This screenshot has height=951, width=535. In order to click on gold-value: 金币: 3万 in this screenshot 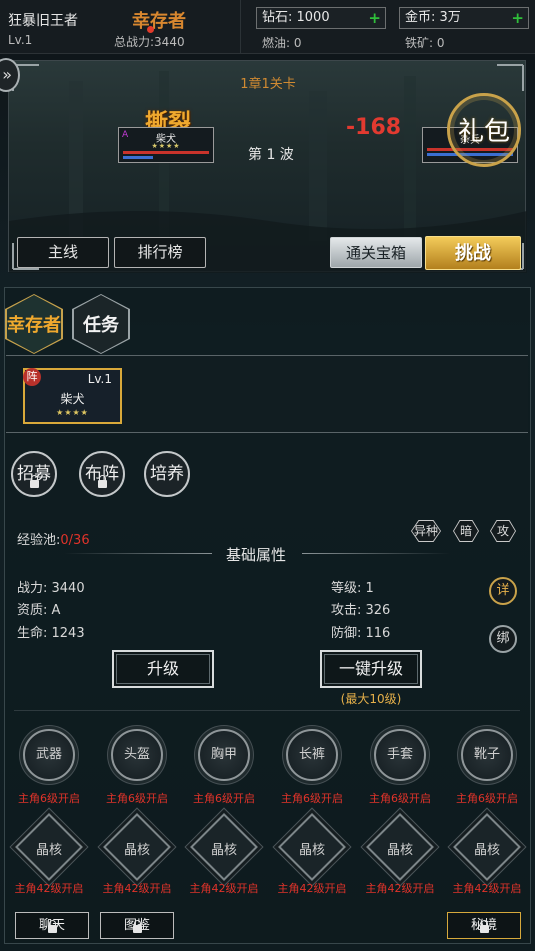, I will do `click(433, 17)`.